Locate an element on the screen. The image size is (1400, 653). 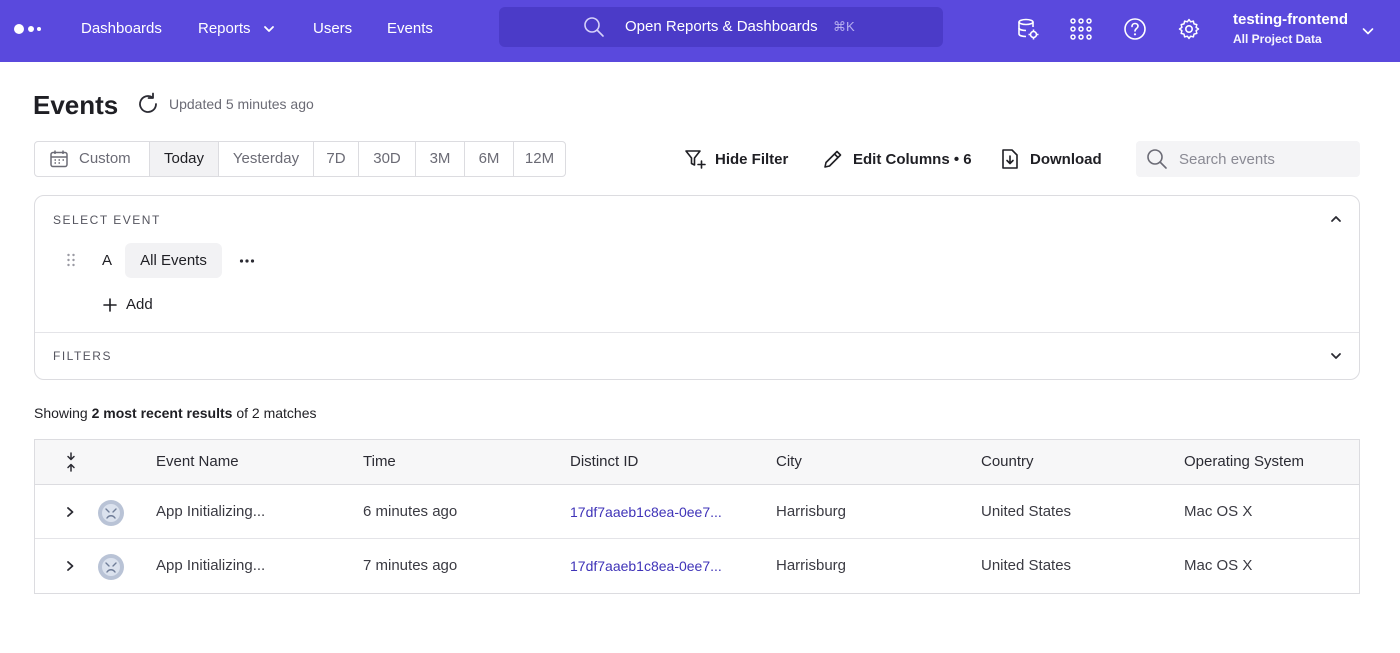
more-options-icon is located at coordinates (247, 261).